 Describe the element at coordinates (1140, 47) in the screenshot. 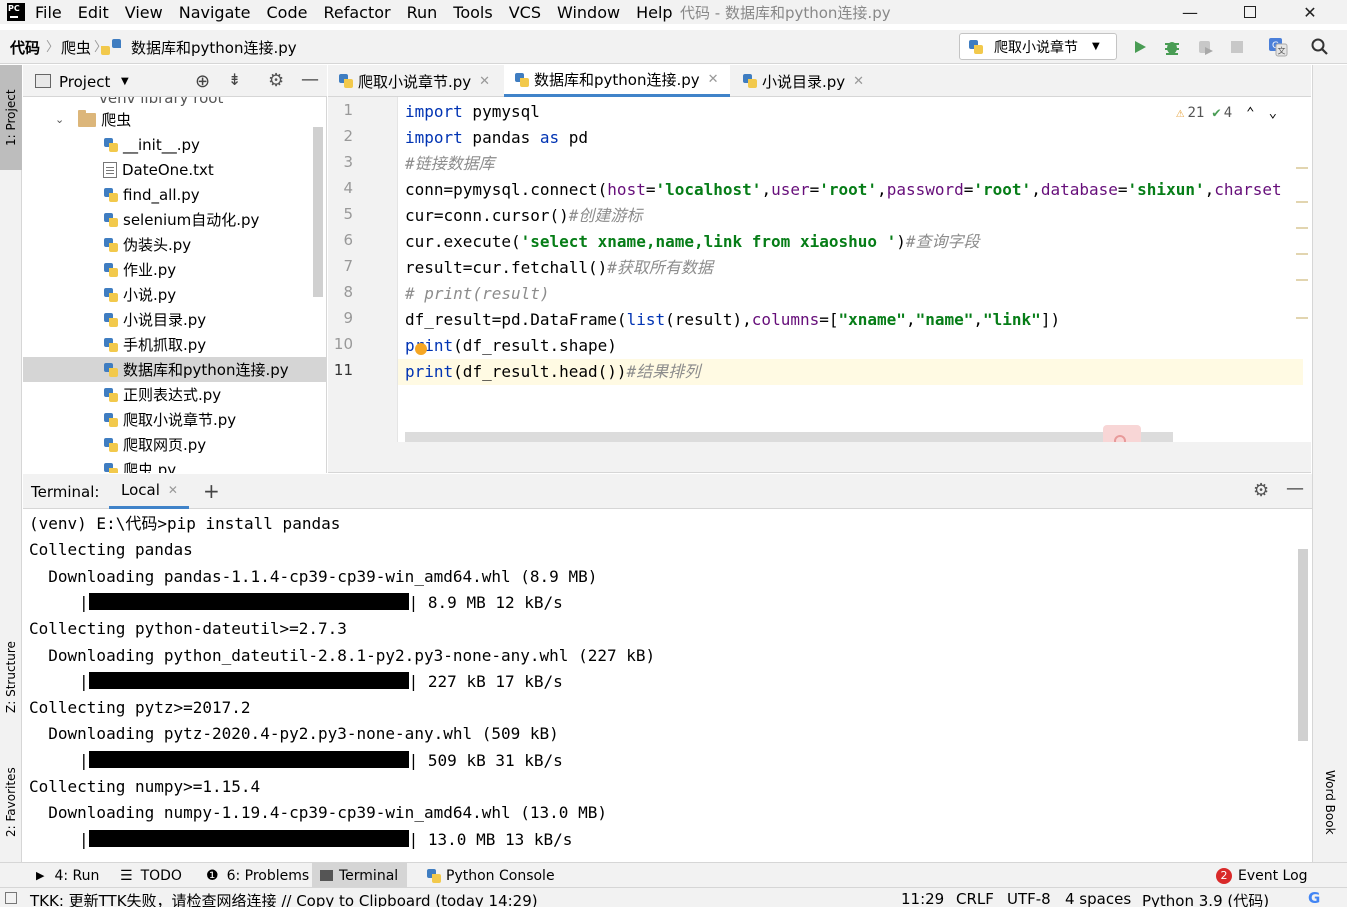

I see `run-button` at that location.